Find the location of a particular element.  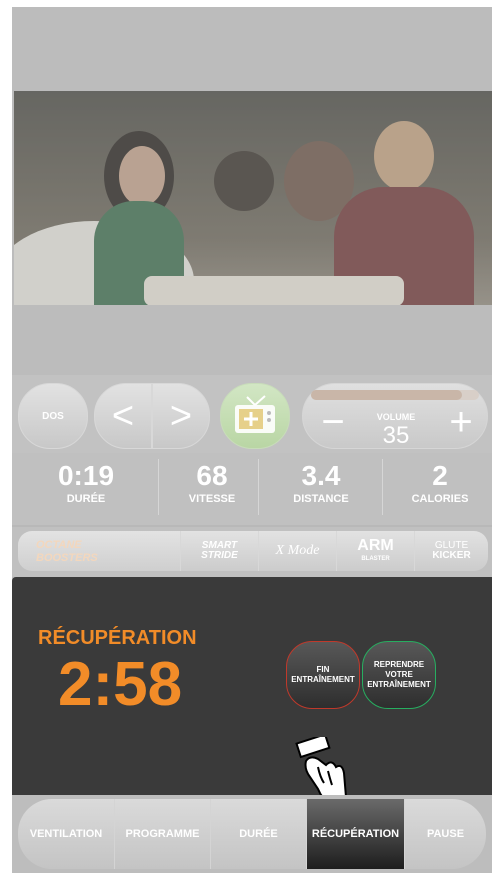

resume-workout-button: REPRENDRE VOTRE ENTRAÎNEMENT is located at coordinates (399, 675).